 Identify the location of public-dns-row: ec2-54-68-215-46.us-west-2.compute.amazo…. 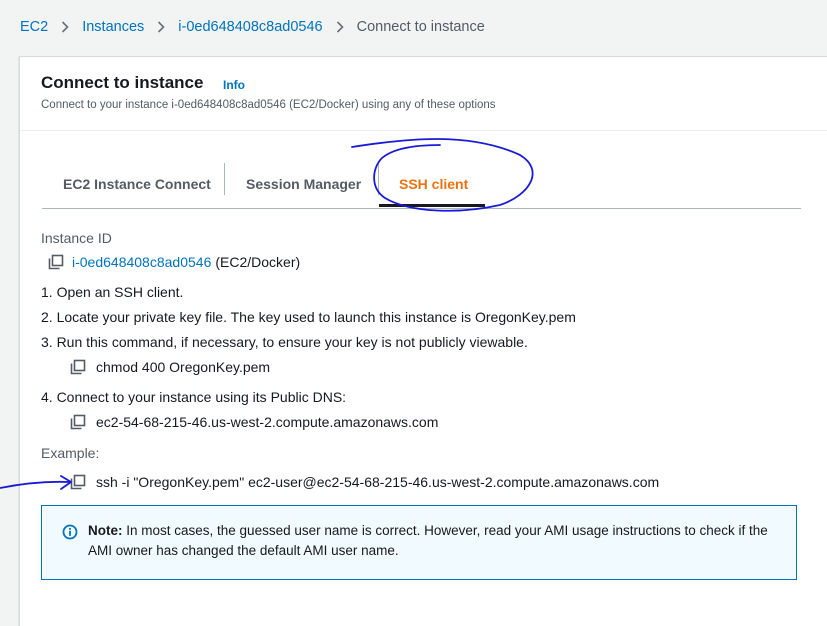
(254, 422).